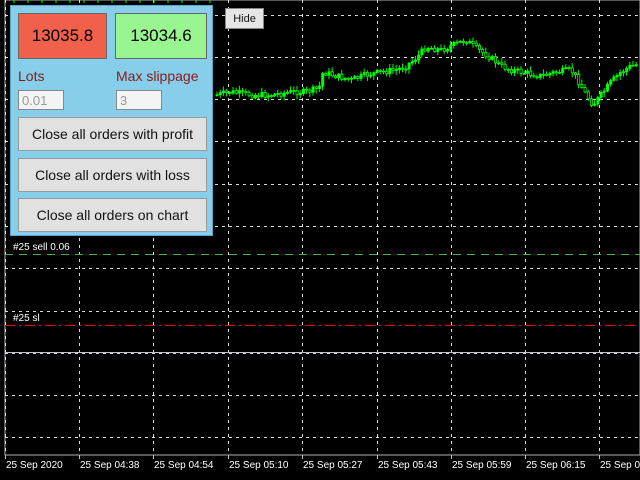 The width and height of the screenshot is (640, 480). I want to click on close-all-orders-button: Close all orders on chart, so click(112, 215).